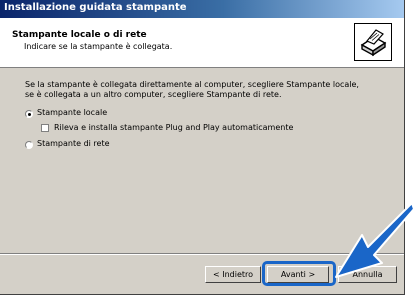  Describe the element at coordinates (79, 35) in the screenshot. I see `header-title: Stampante locale o di rete` at that location.